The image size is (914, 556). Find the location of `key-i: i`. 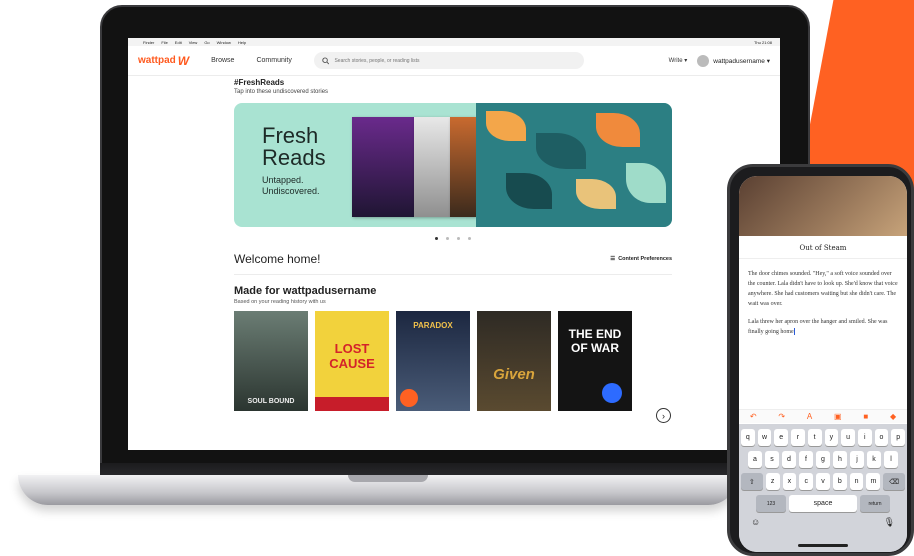

key-i: i is located at coordinates (864, 437).